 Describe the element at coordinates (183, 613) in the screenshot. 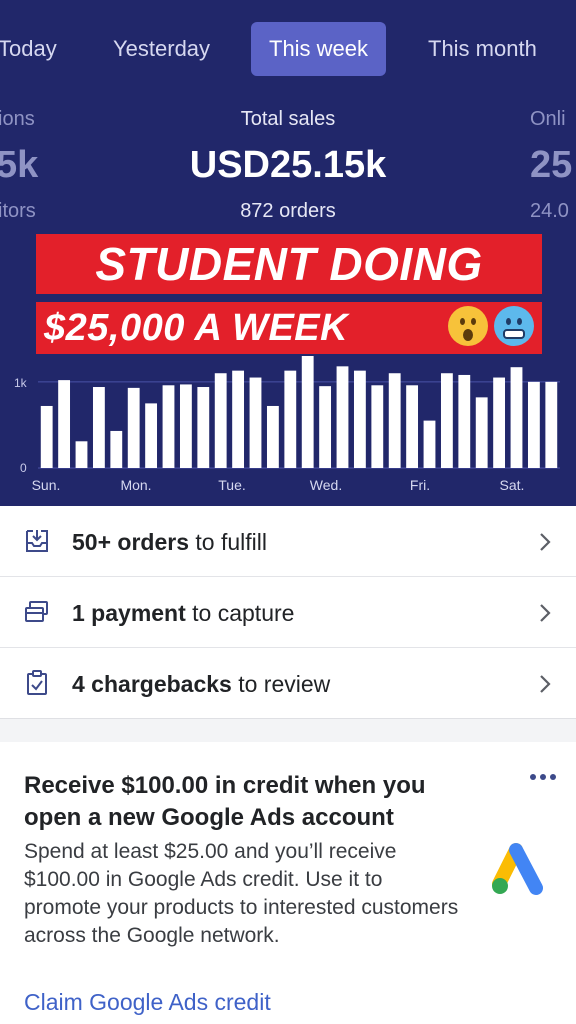

I see `task-capture-text: 1 payment to capture` at that location.